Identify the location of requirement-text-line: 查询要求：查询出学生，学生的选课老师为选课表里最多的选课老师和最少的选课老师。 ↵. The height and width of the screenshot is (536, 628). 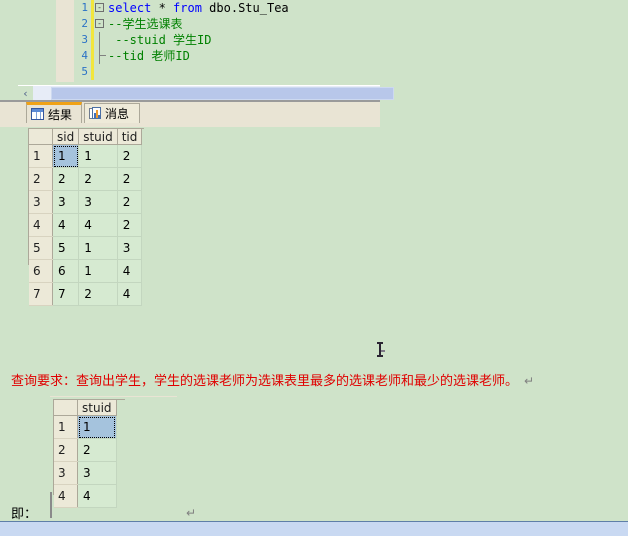
(272, 379).